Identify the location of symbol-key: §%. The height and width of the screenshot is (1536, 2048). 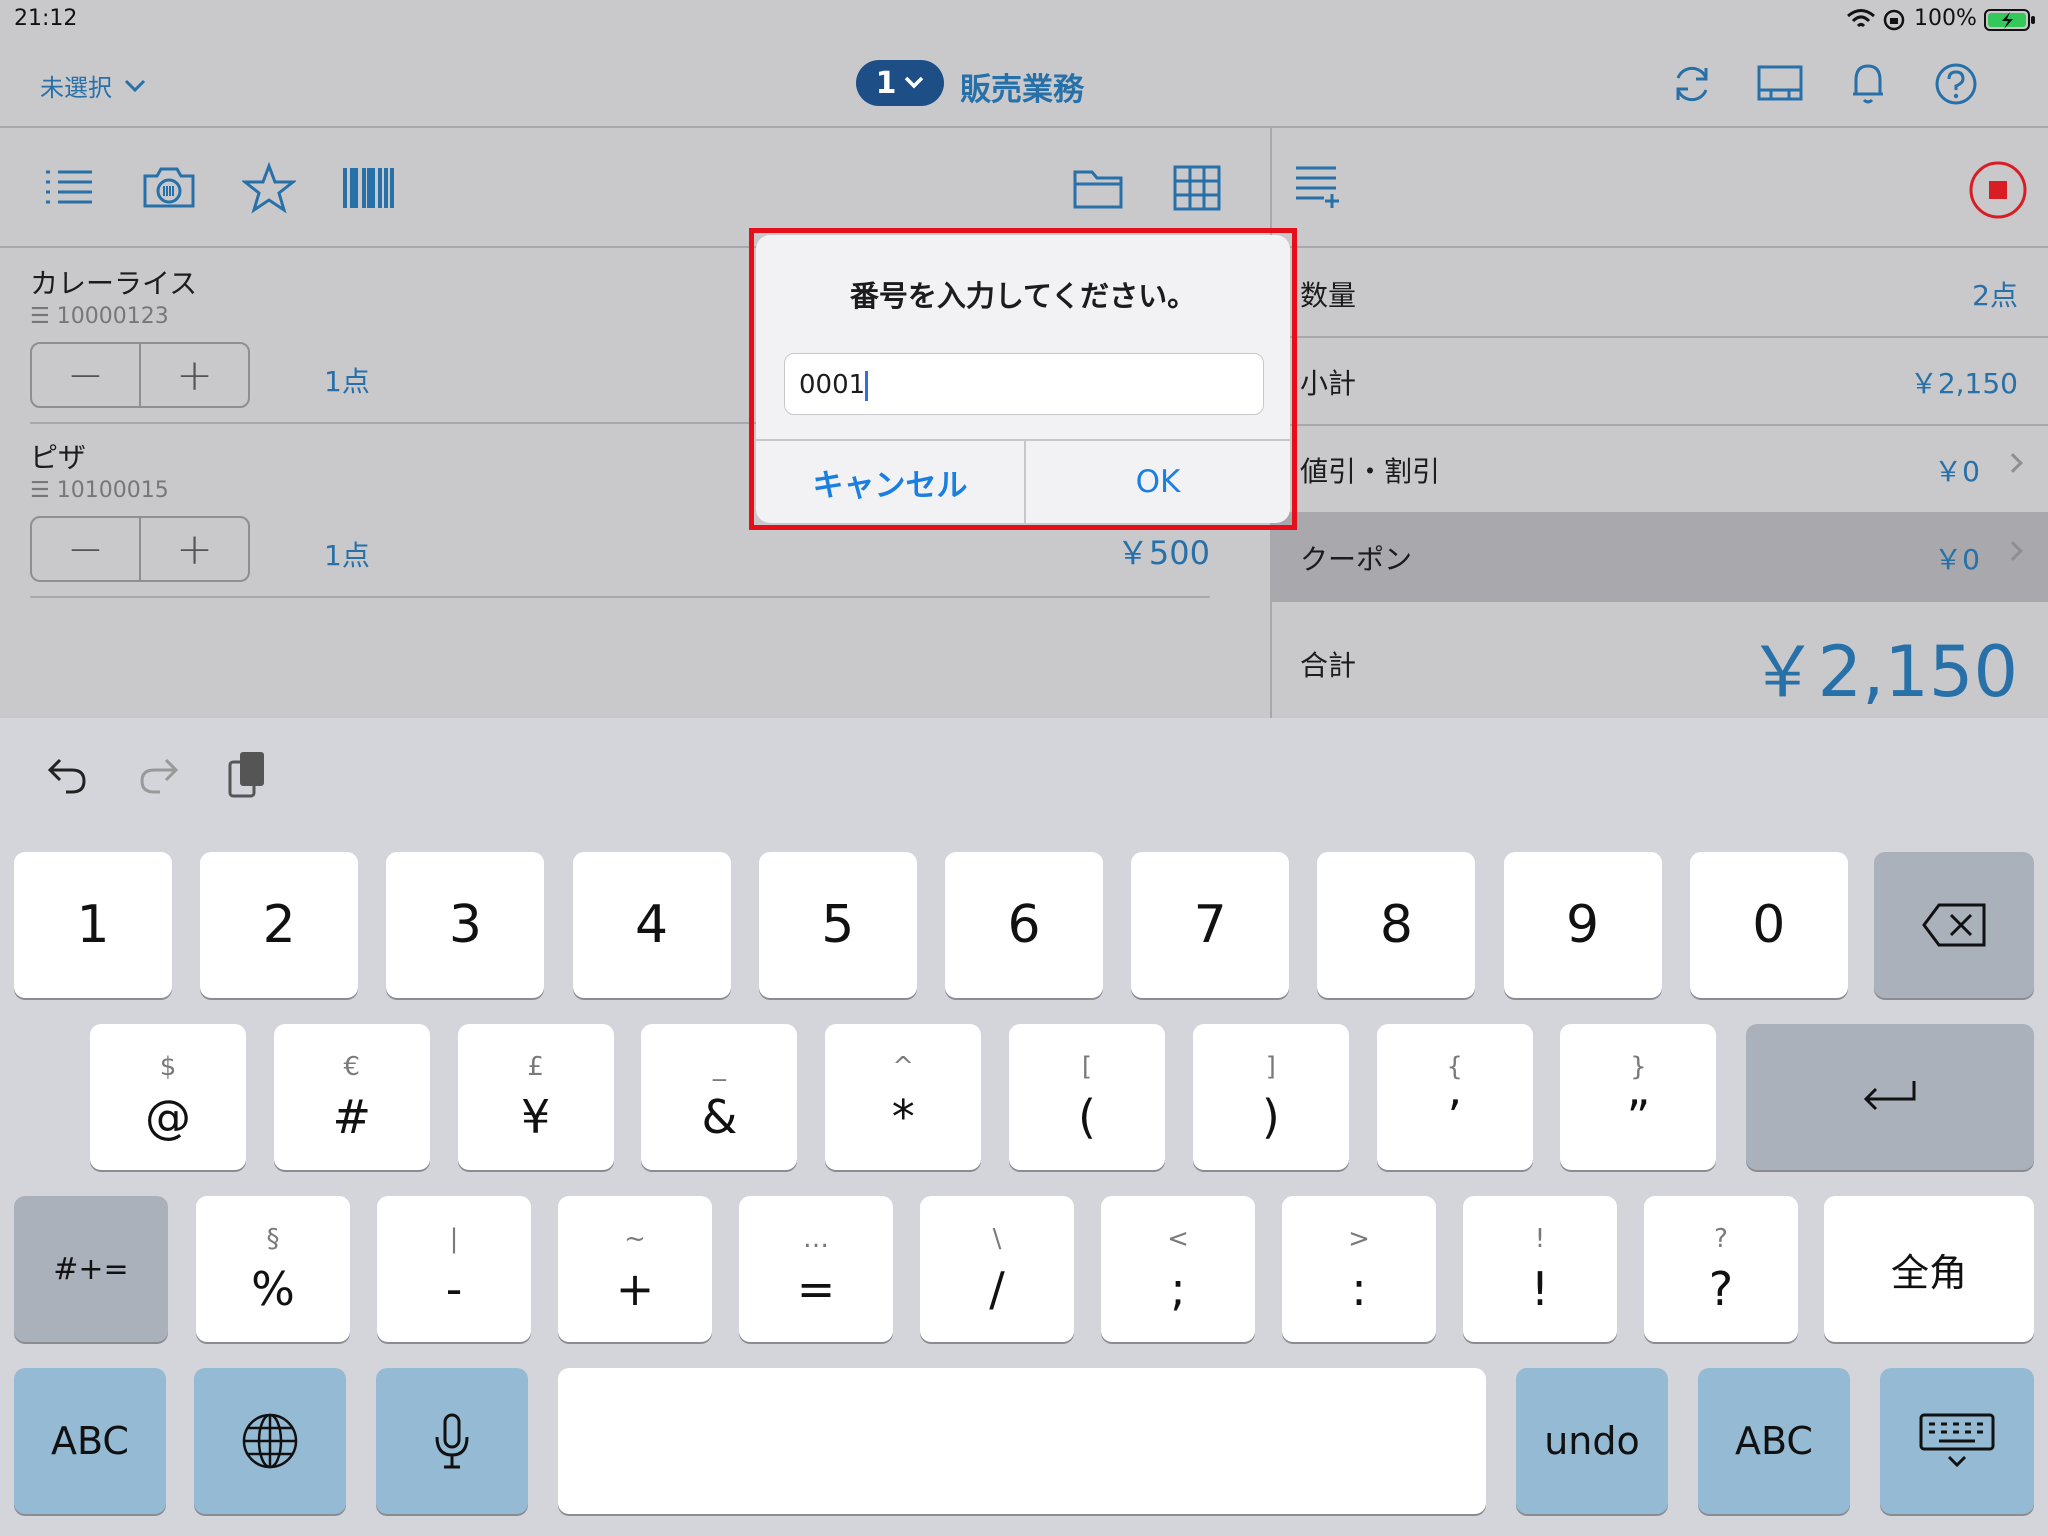
(273, 1269).